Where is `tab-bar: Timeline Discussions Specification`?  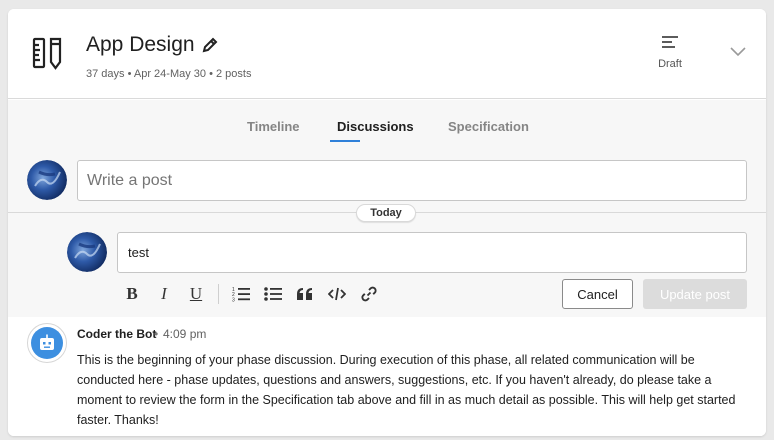
tab-bar: Timeline Discussions Specification is located at coordinates (387, 125).